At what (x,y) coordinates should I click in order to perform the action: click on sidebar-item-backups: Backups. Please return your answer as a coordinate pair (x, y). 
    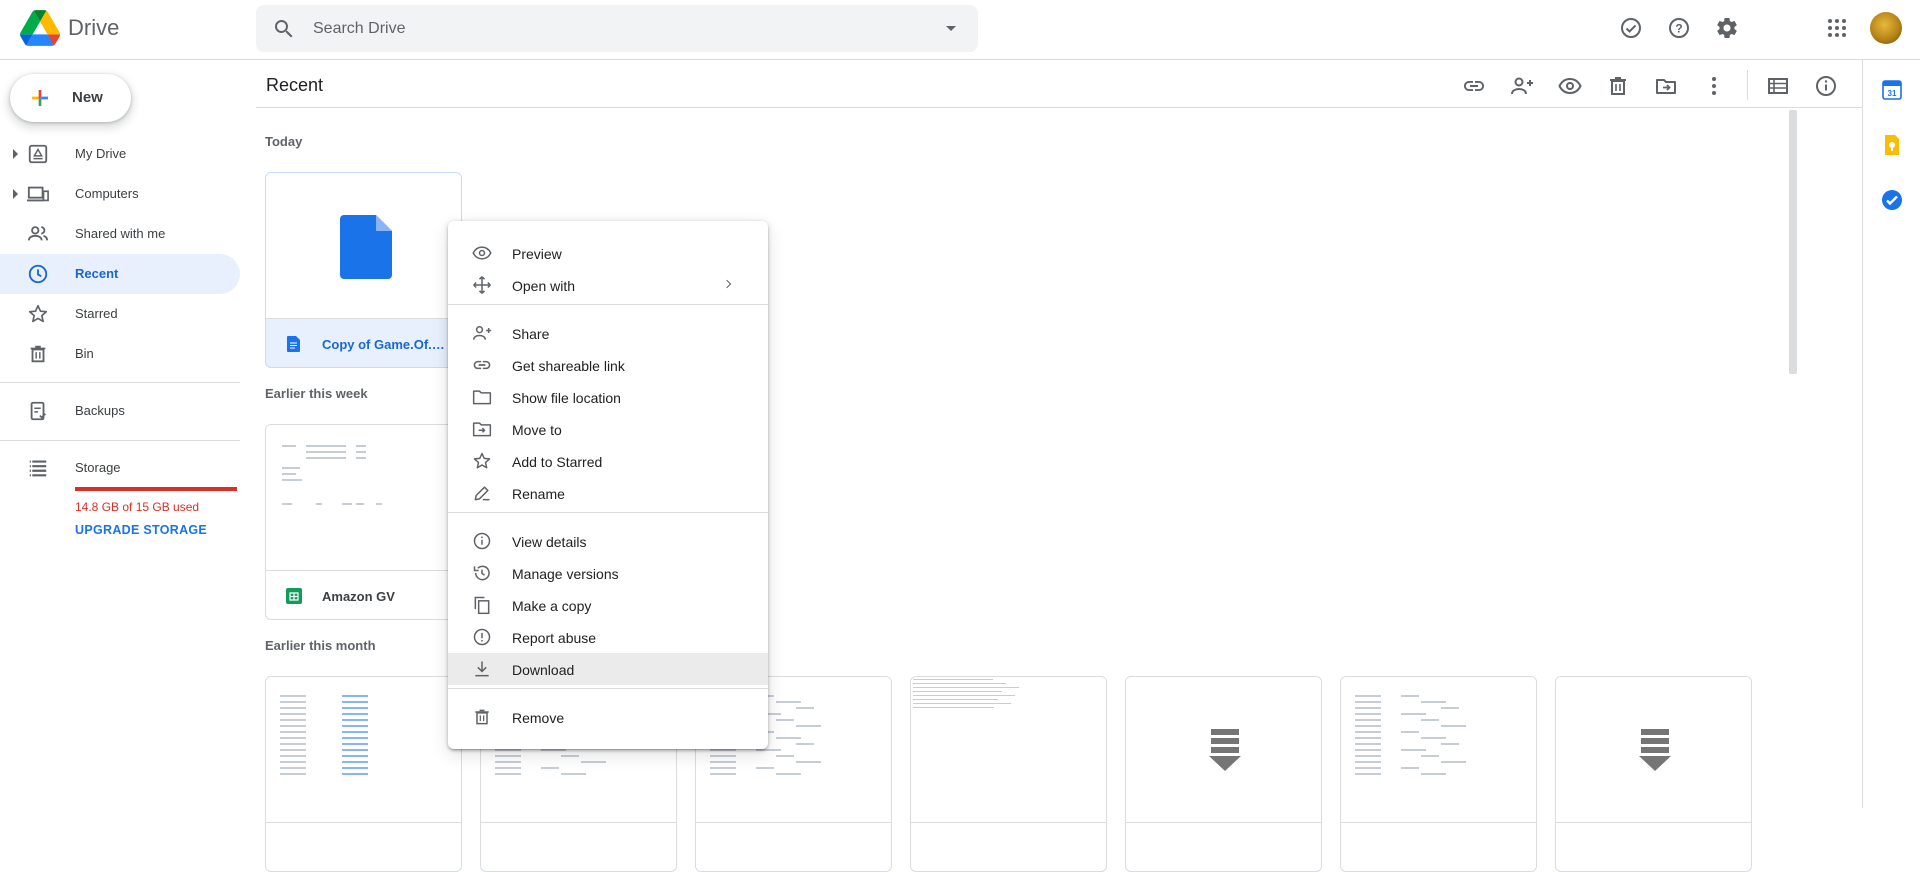
    Looking at the image, I should click on (120, 411).